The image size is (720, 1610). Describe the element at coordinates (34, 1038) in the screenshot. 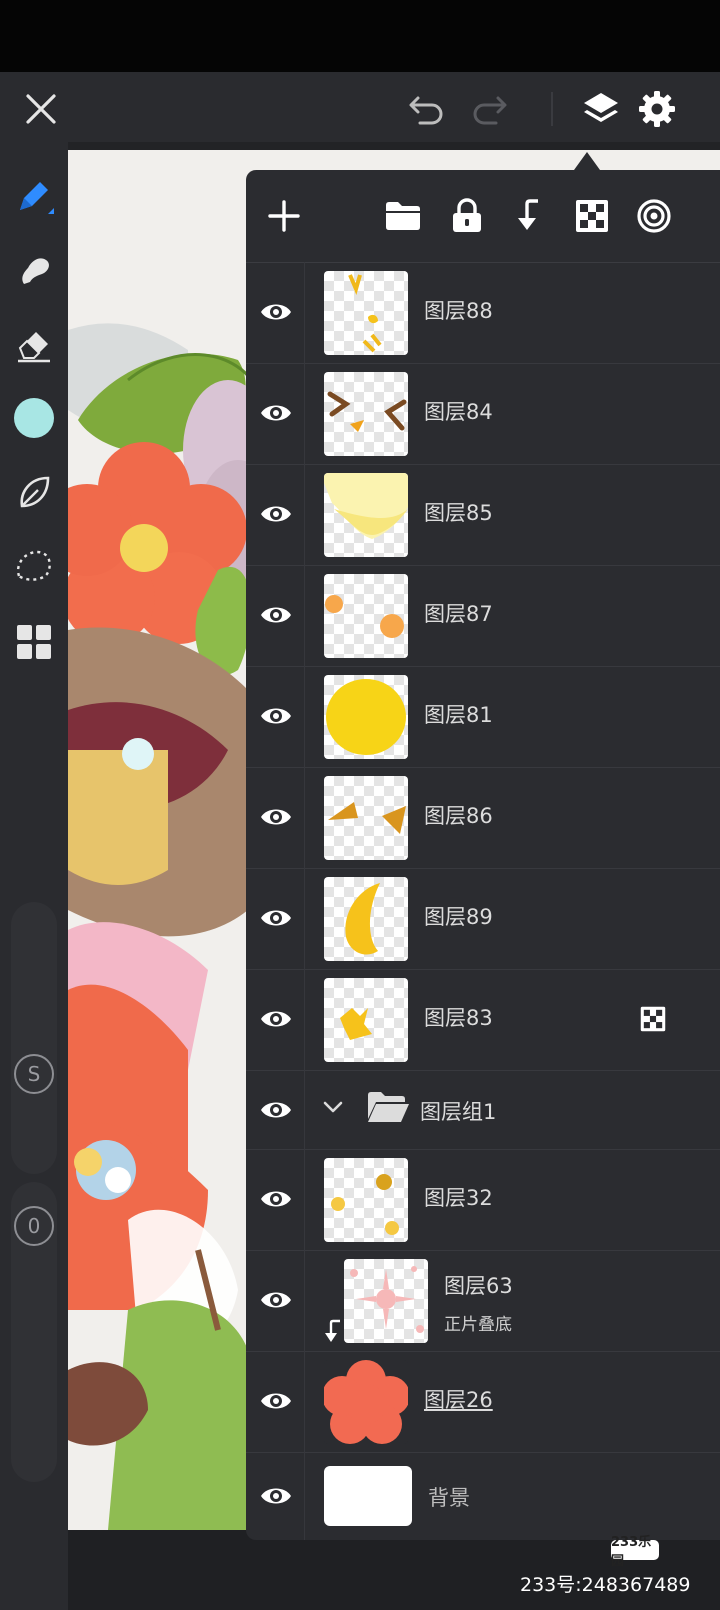

I see `brush-size-slider` at that location.